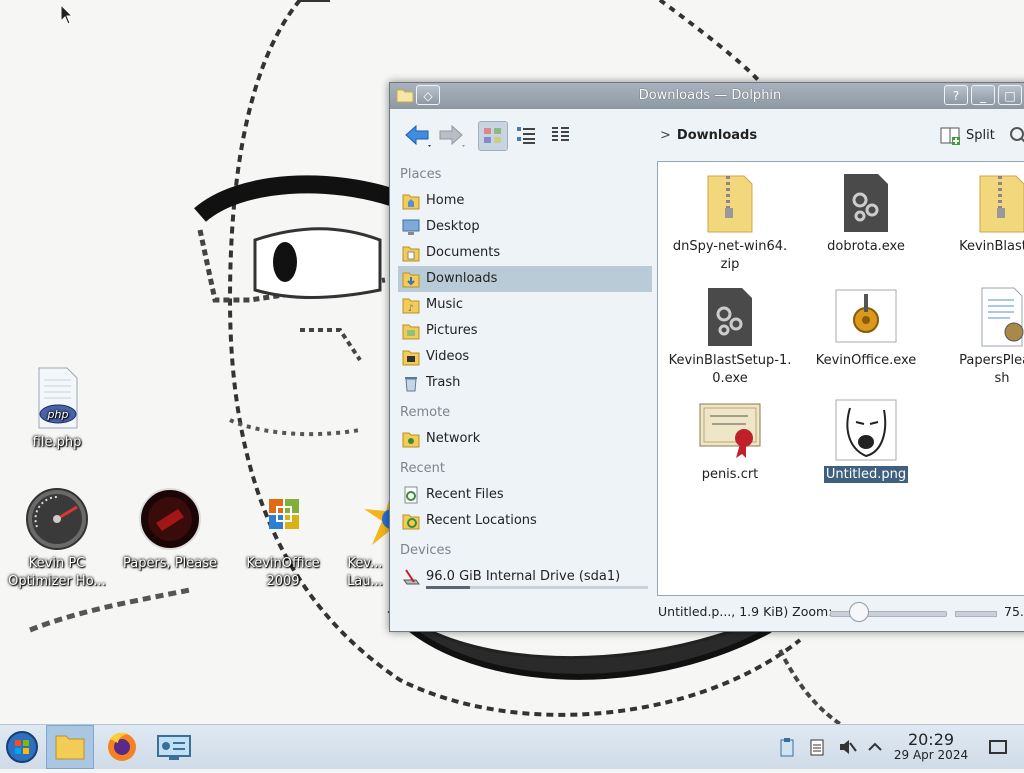 This screenshot has width=1024, height=773. I want to click on file-item: KevinBlastGo, so click(979, 213).